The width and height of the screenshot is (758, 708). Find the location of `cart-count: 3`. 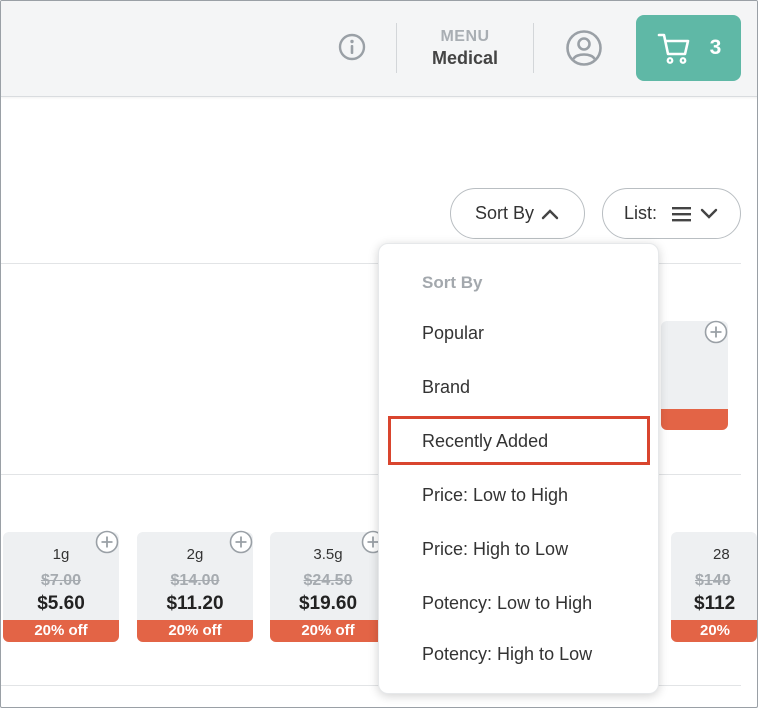

cart-count: 3 is located at coordinates (715, 47).